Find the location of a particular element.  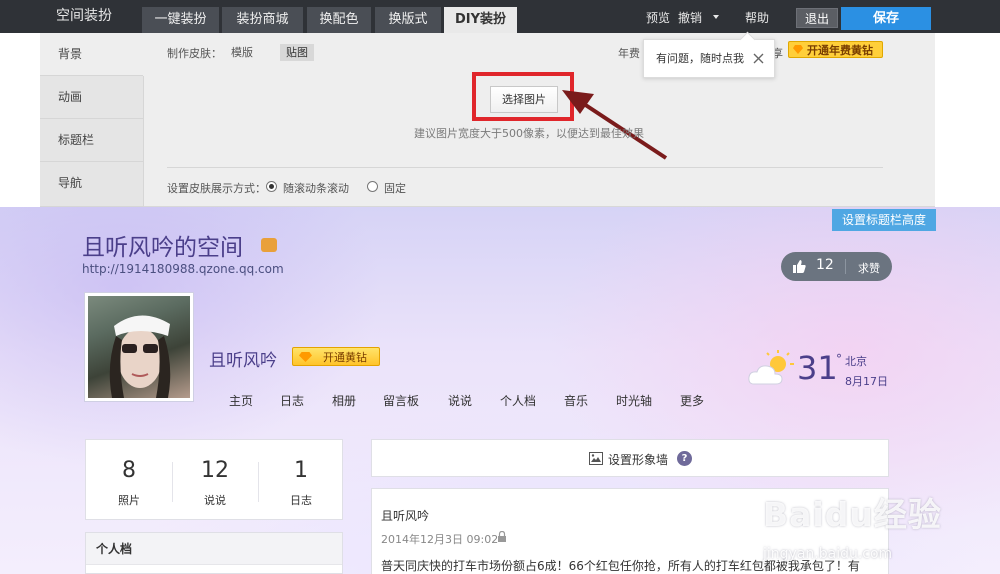

stat-blogs-label: 日志 is located at coordinates (301, 500).